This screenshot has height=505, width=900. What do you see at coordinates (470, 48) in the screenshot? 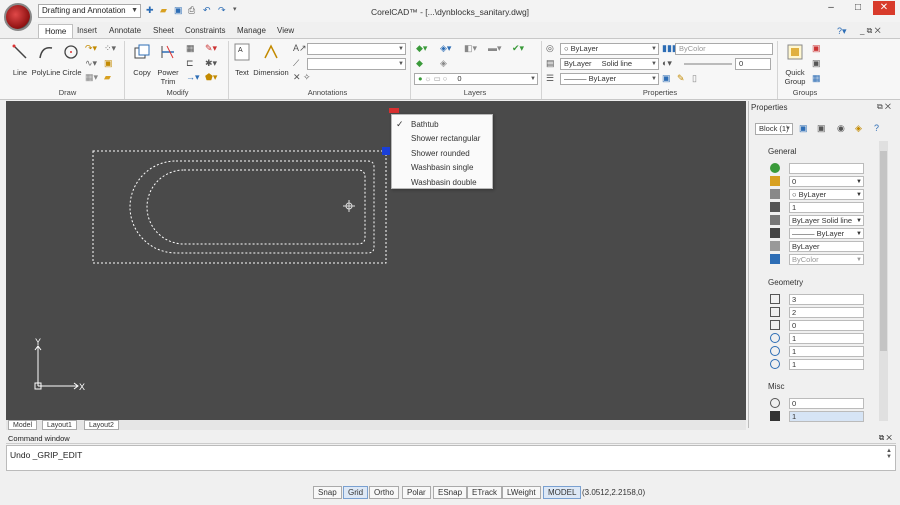
I see `layer-iso-icon: ◧▾` at bounding box center [470, 48].